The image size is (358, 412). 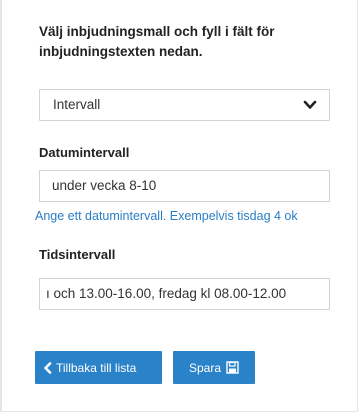 I want to click on floppy-disk-icon, so click(x=232, y=367).